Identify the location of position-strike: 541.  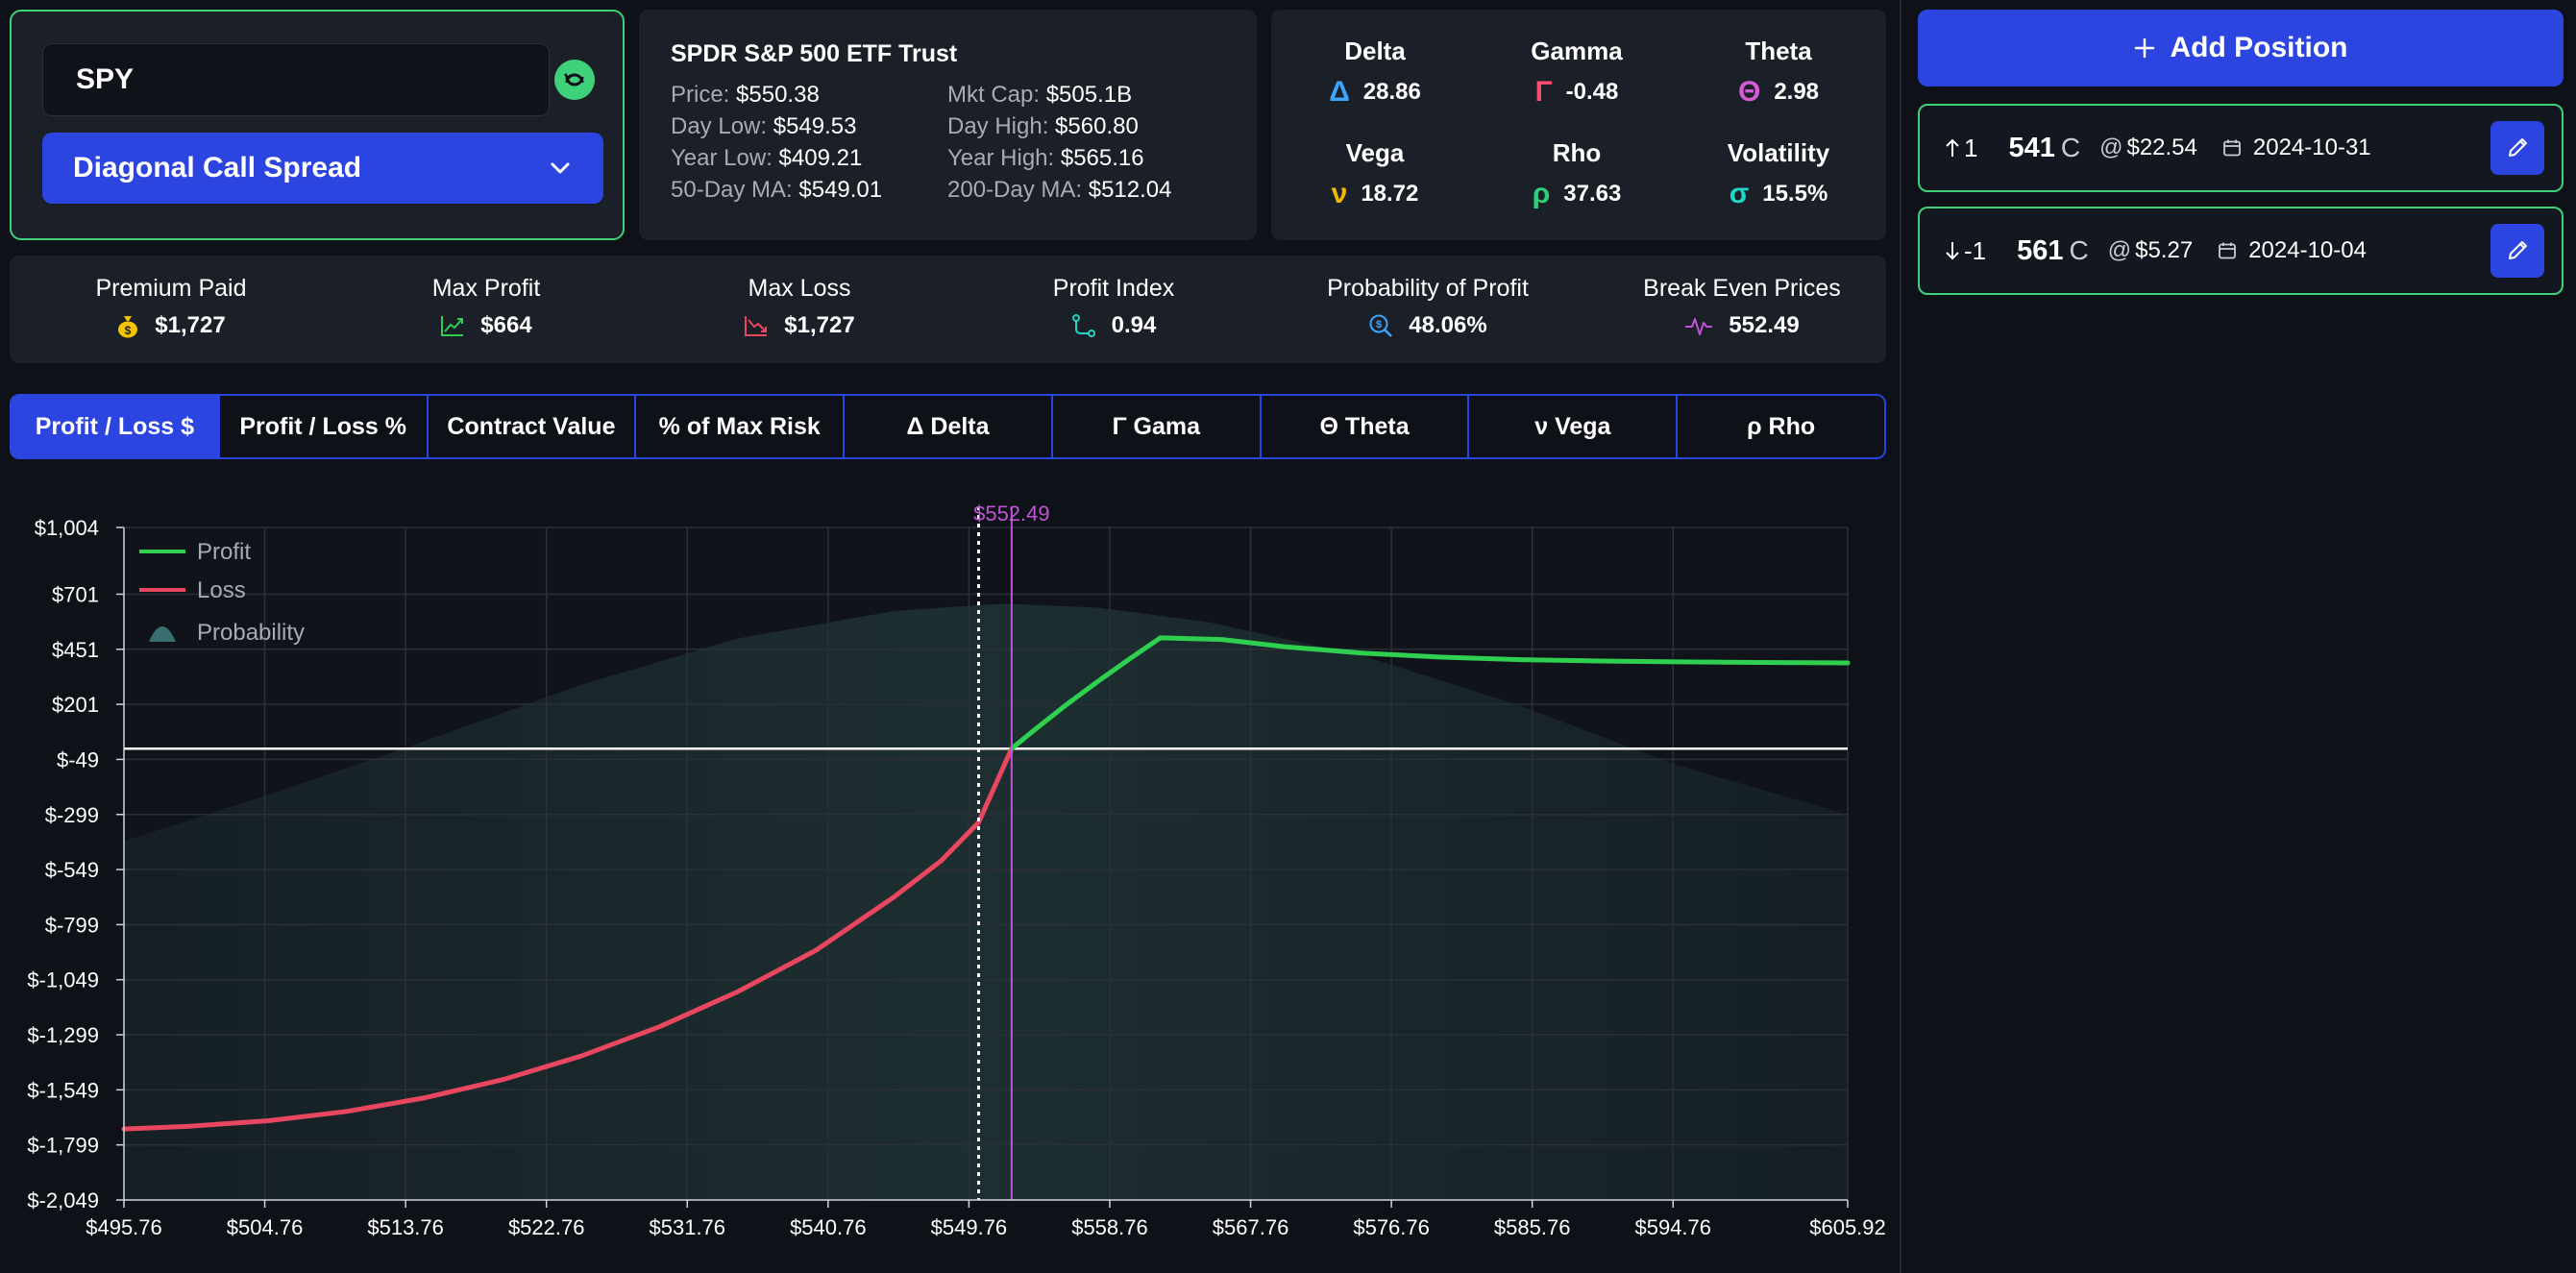
(2031, 148).